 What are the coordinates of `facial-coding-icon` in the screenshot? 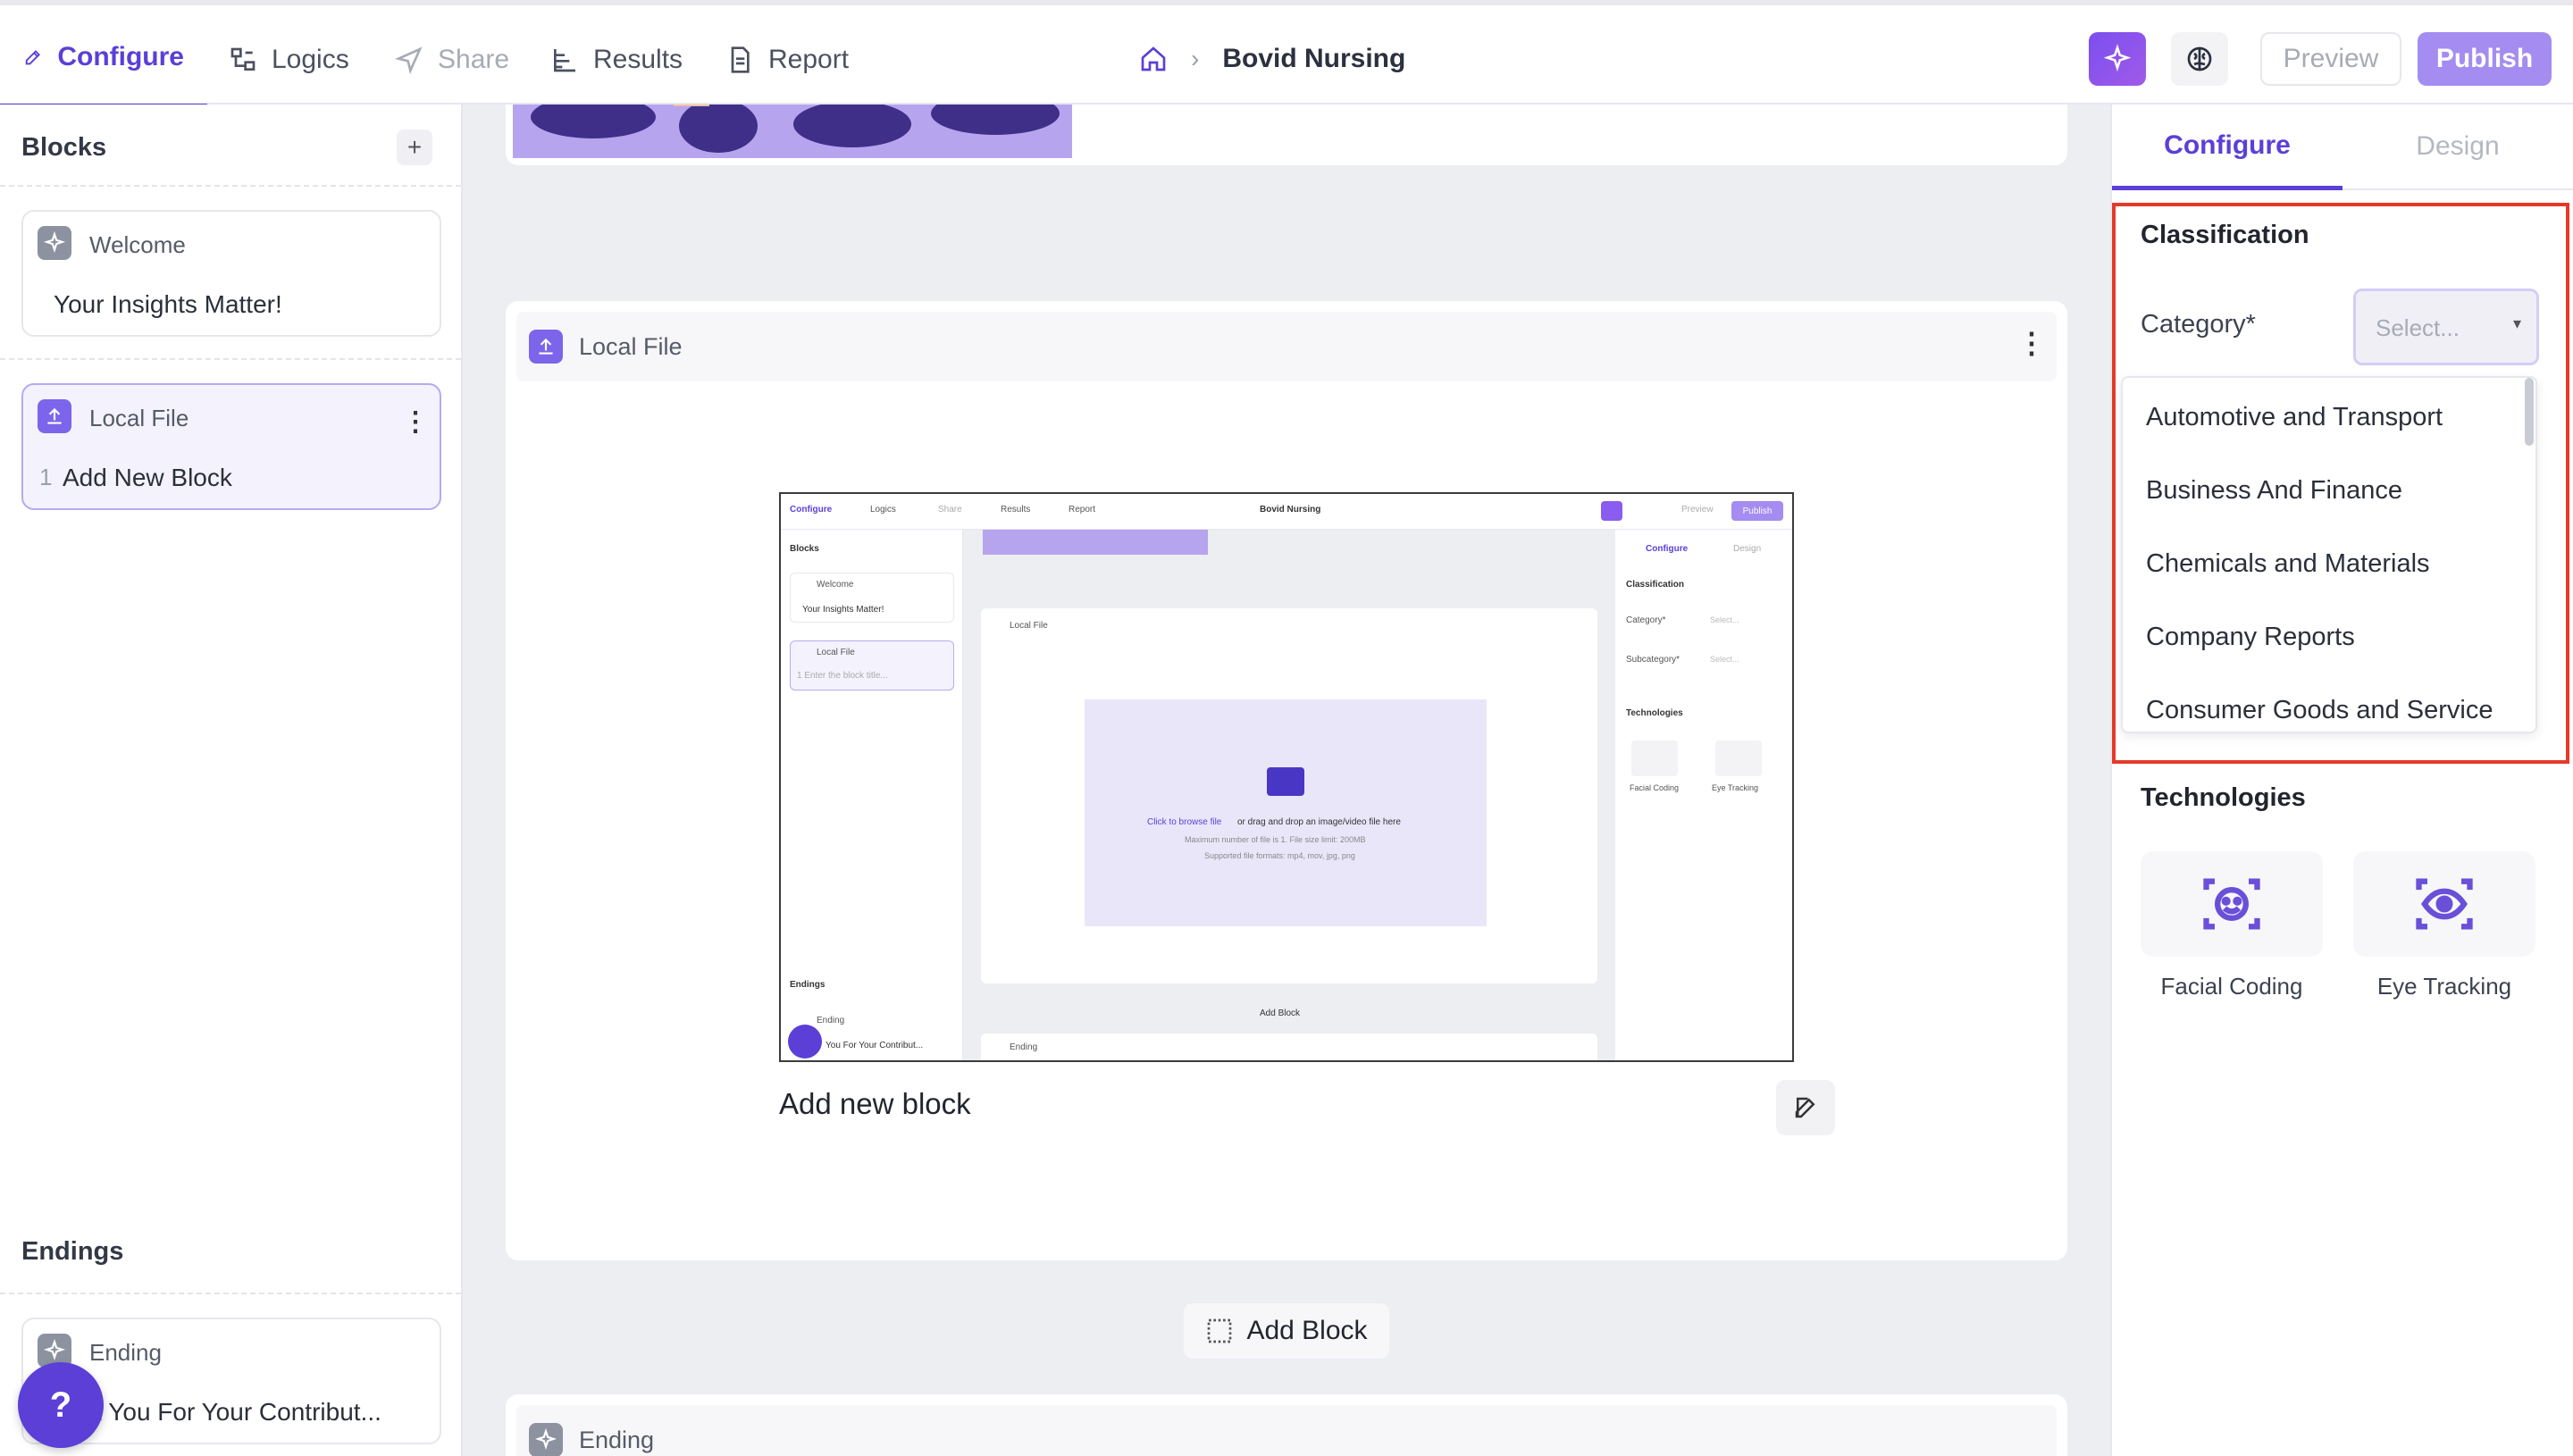 It's located at (2231, 904).